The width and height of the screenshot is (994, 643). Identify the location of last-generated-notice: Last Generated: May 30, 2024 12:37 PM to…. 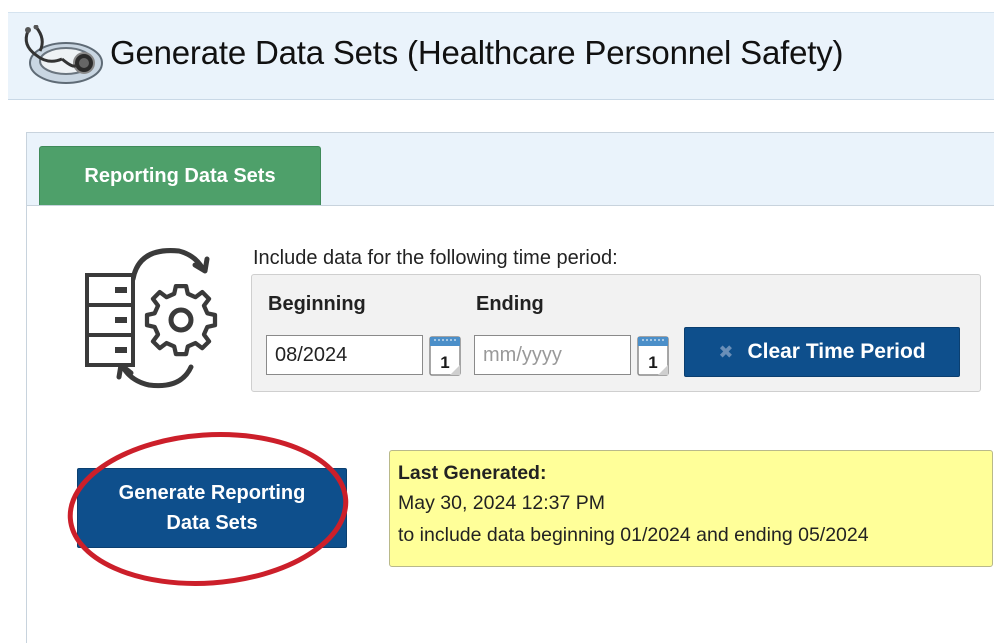
(691, 508).